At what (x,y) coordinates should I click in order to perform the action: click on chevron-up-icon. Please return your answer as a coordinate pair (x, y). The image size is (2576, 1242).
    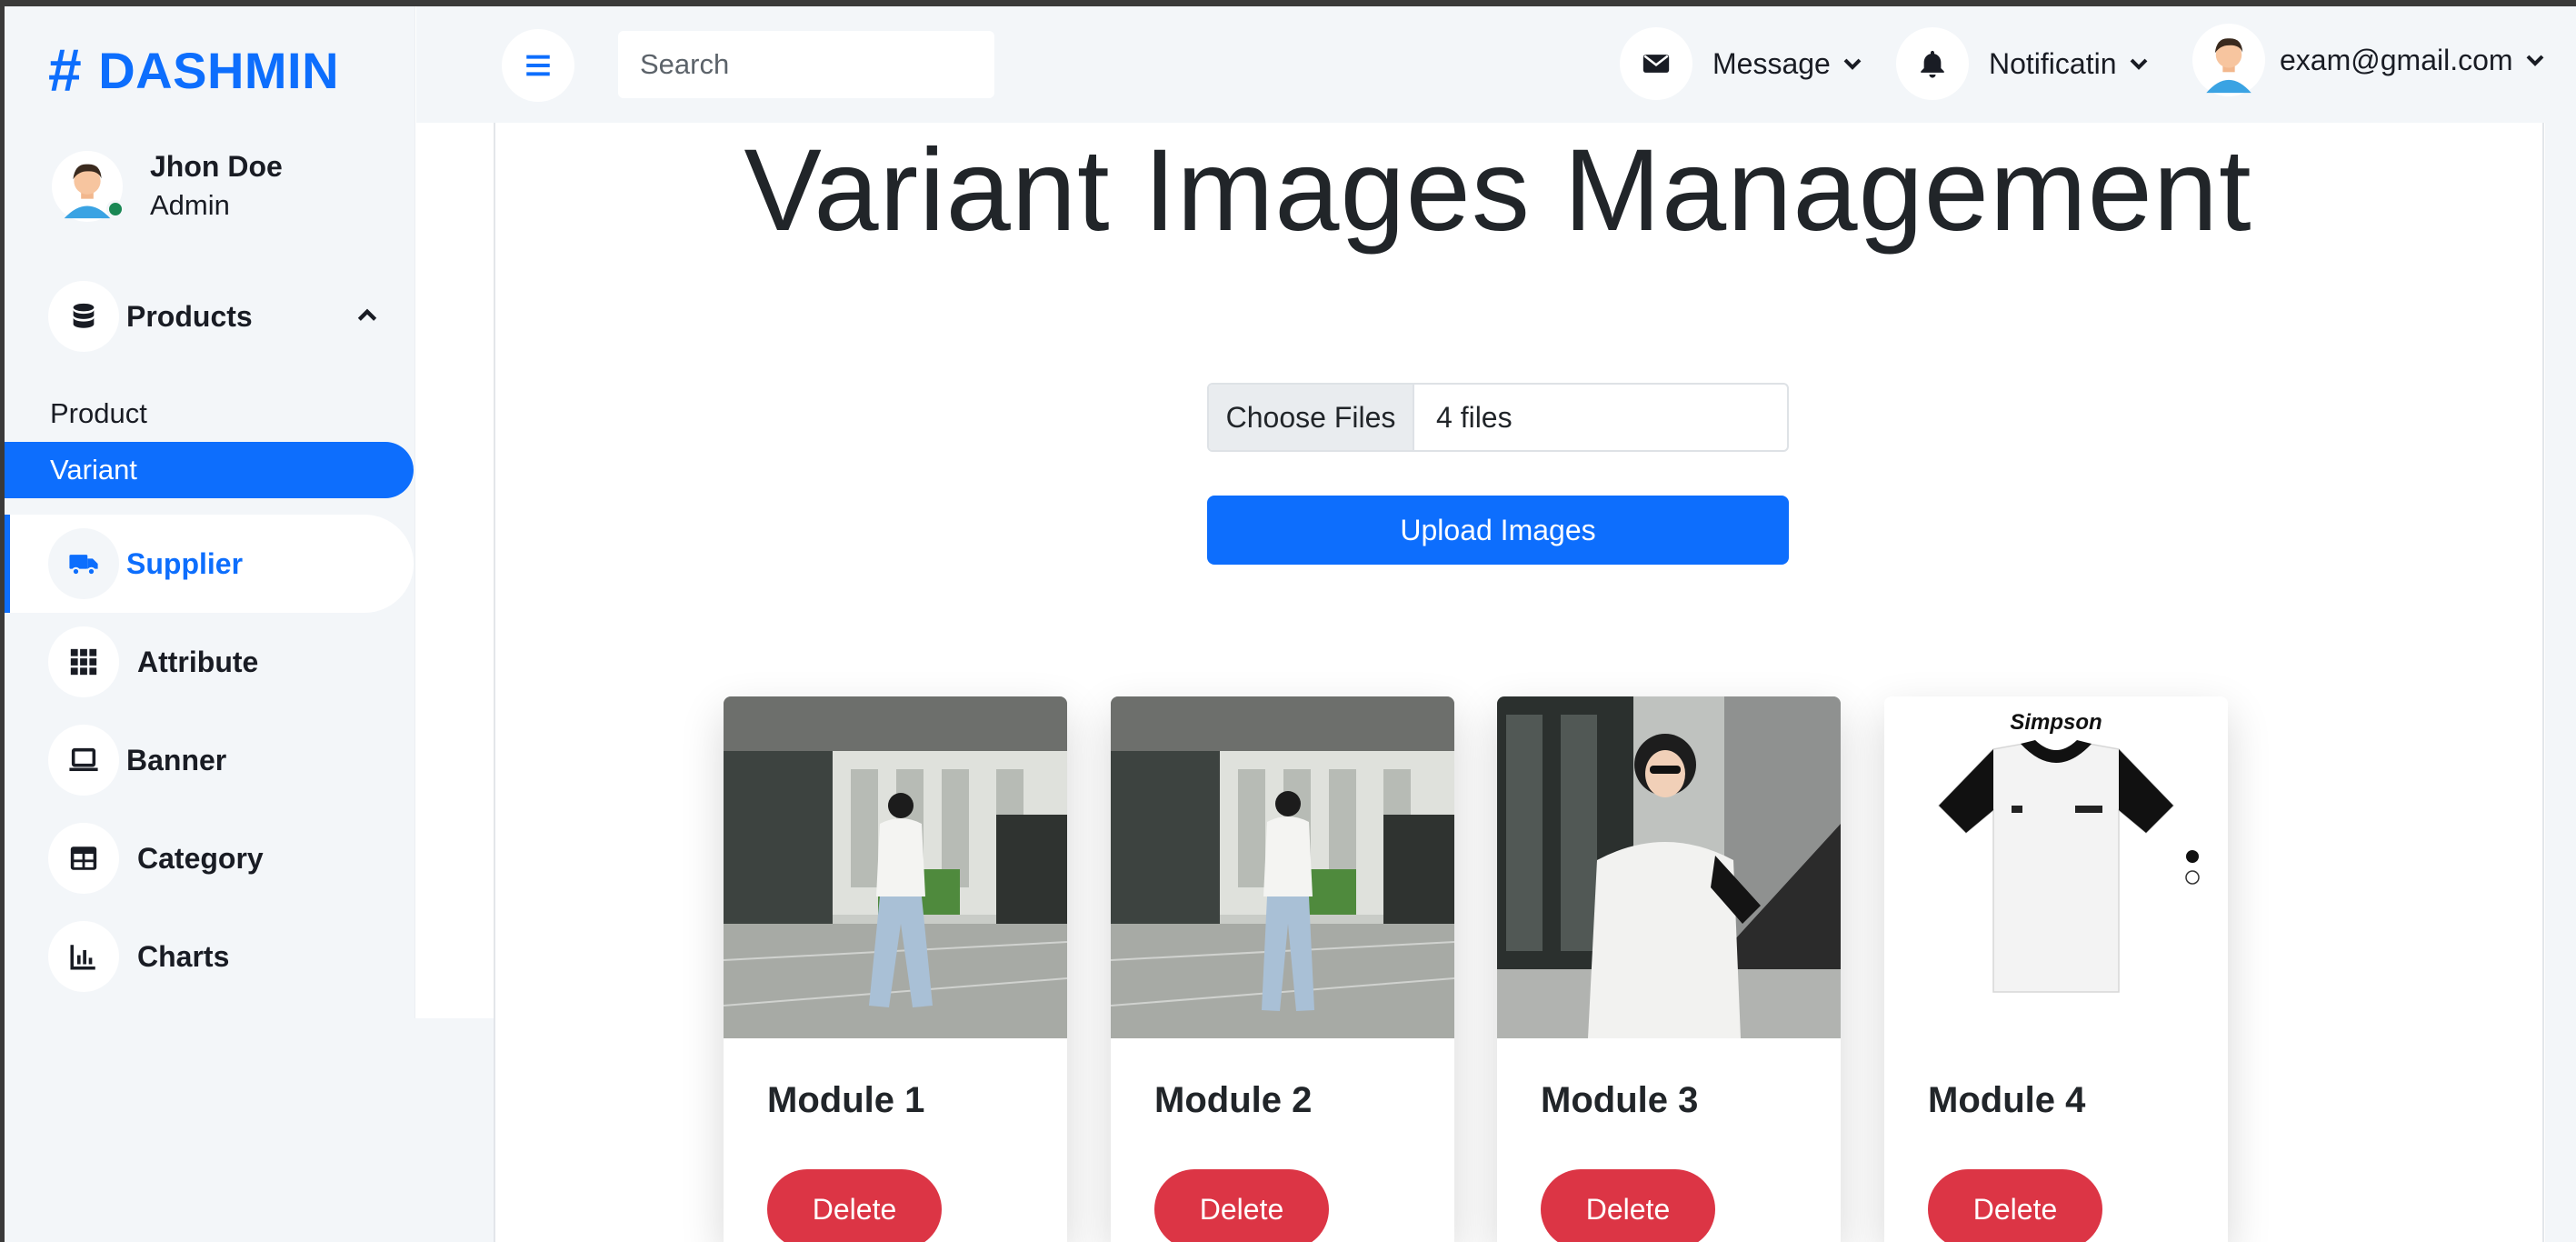
    Looking at the image, I should click on (367, 315).